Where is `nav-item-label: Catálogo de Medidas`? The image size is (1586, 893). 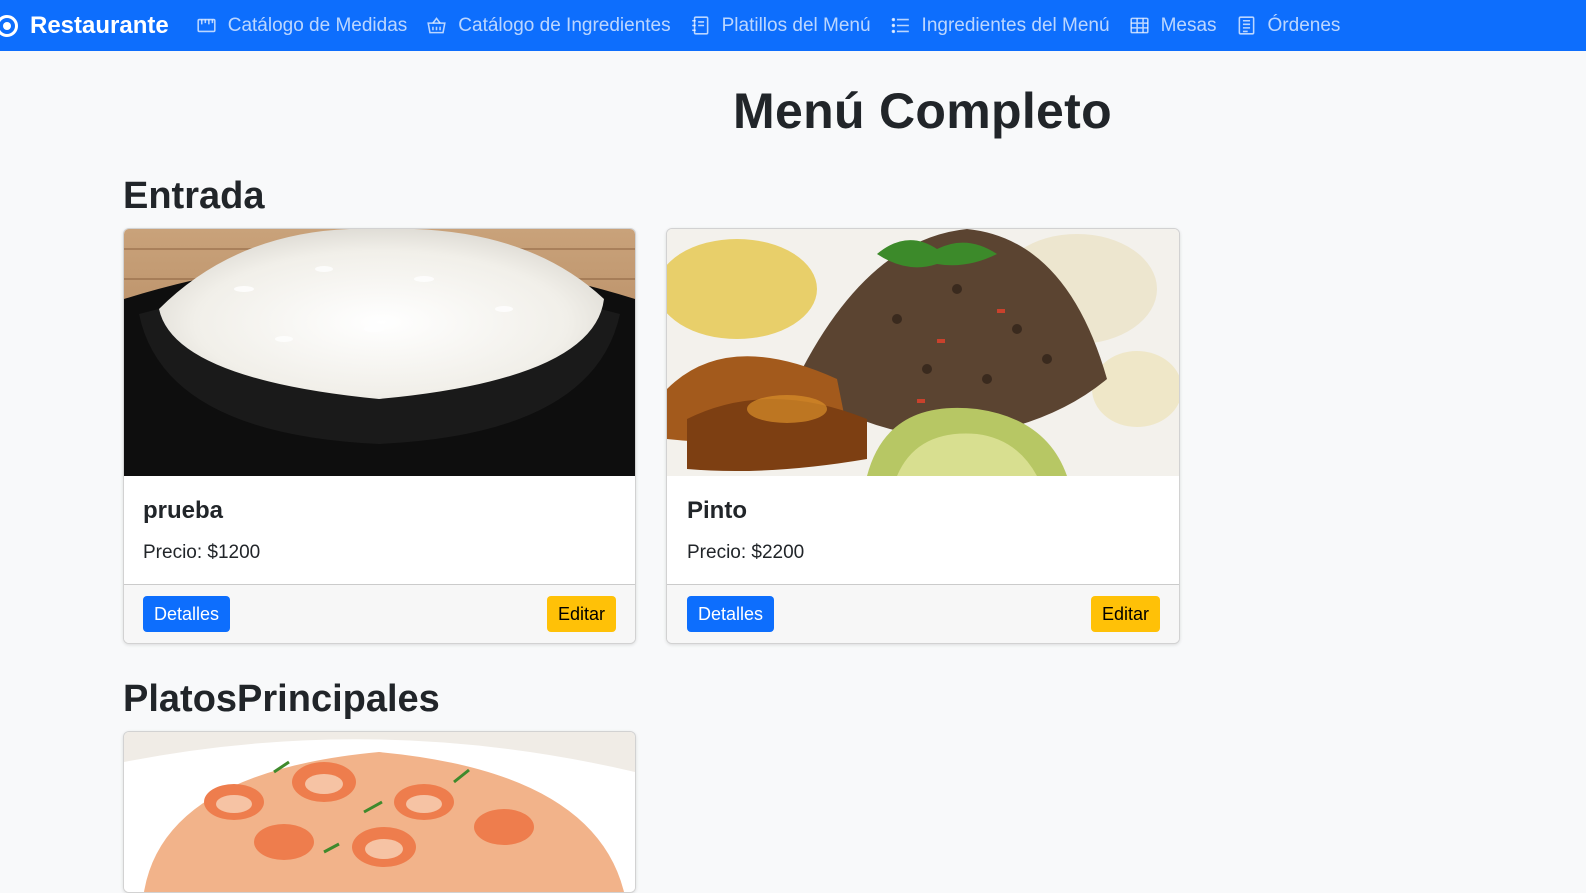
nav-item-label: Catálogo de Medidas is located at coordinates (317, 25).